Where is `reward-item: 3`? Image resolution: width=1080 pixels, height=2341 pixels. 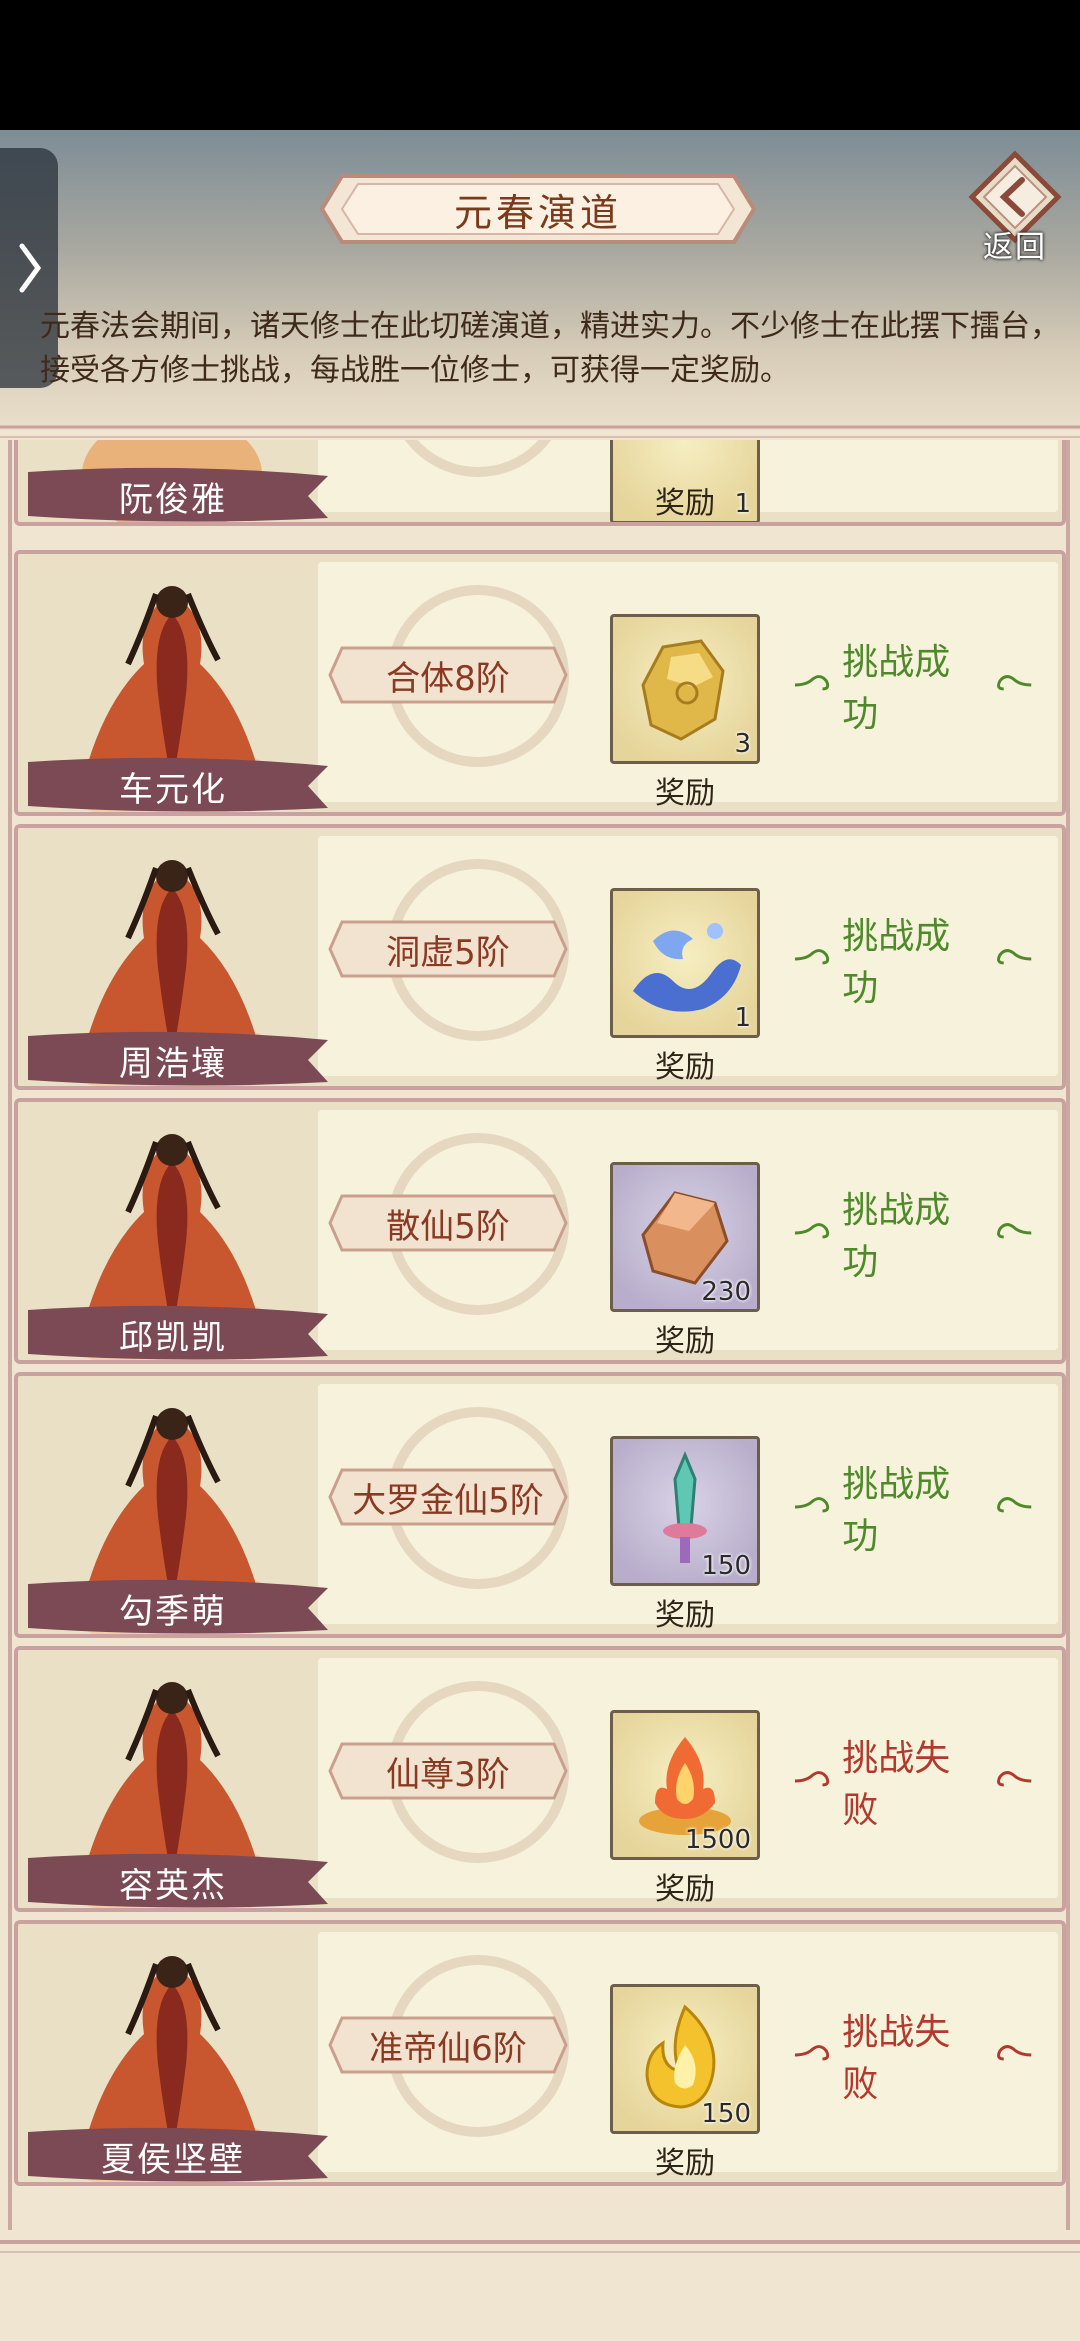 reward-item: 3 is located at coordinates (685, 689).